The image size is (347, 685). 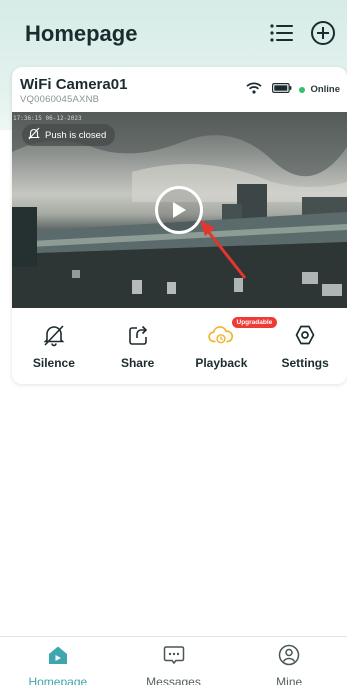 I want to click on settings-button: Settings, so click(x=305, y=346).